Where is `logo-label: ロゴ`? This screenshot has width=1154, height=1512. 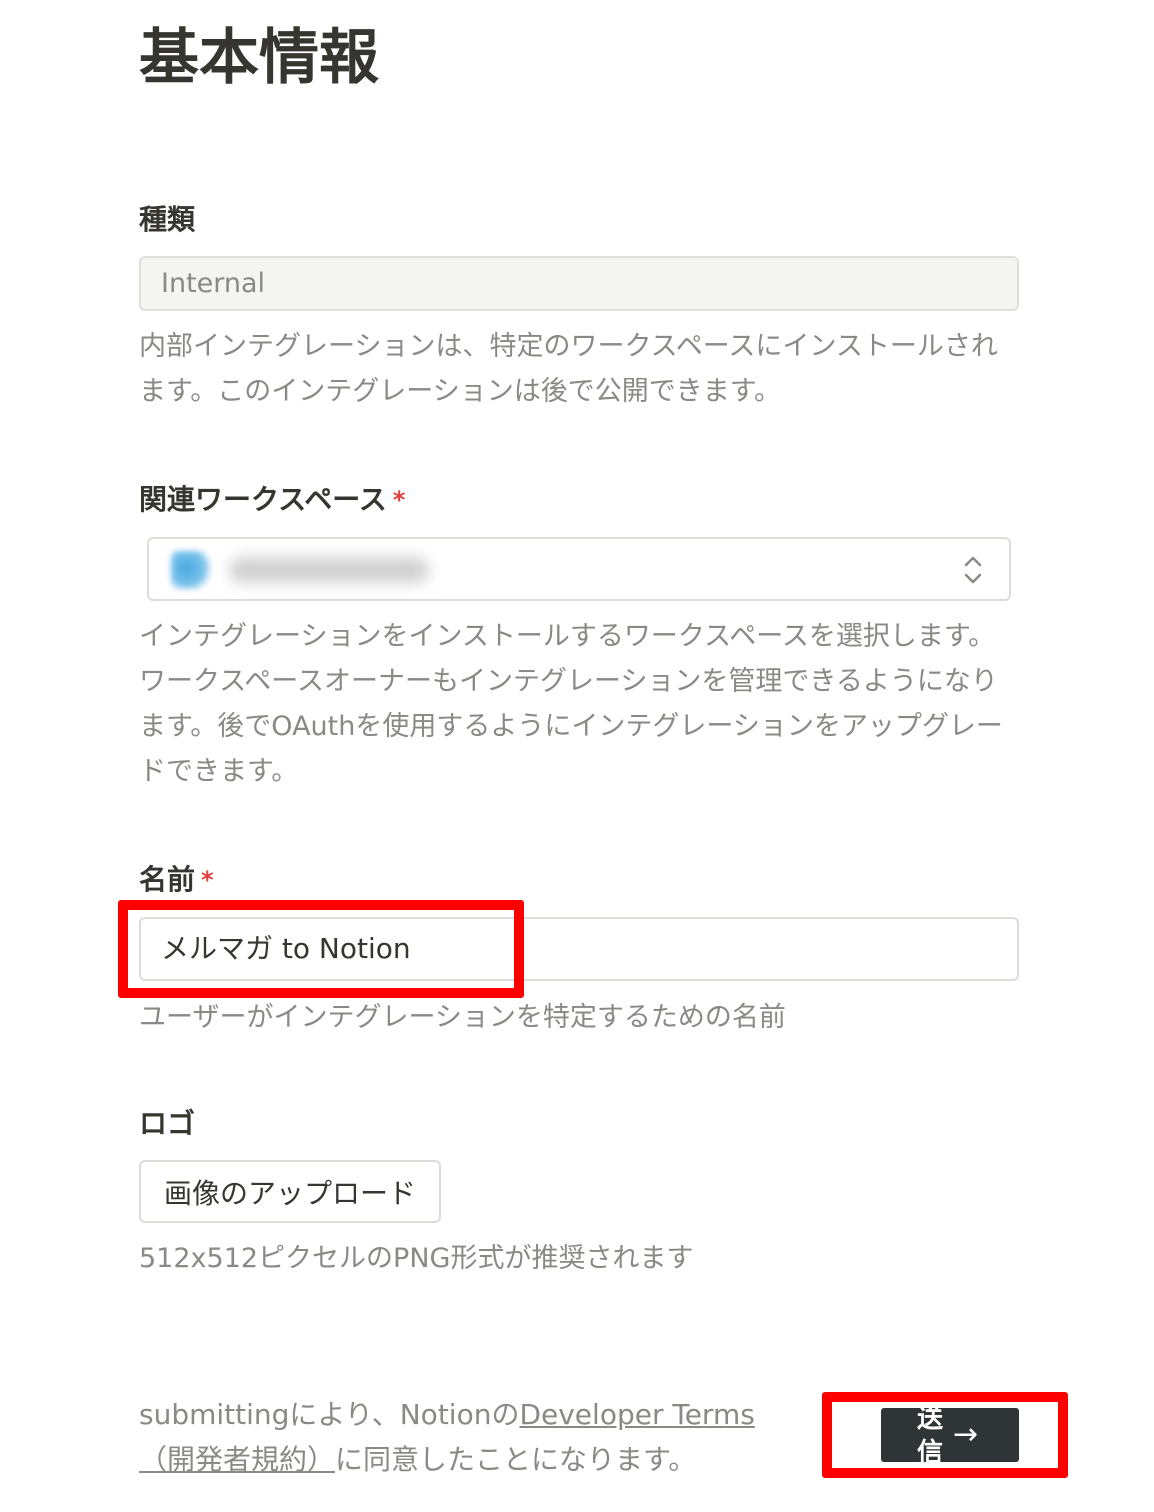 logo-label: ロゴ is located at coordinates (167, 1123).